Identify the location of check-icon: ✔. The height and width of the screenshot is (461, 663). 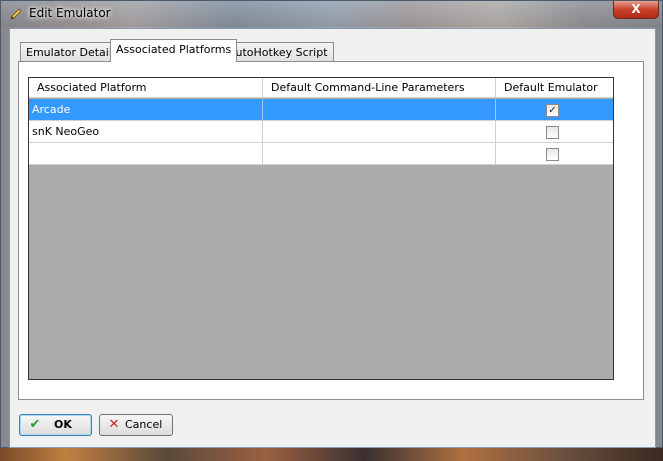
(35, 424).